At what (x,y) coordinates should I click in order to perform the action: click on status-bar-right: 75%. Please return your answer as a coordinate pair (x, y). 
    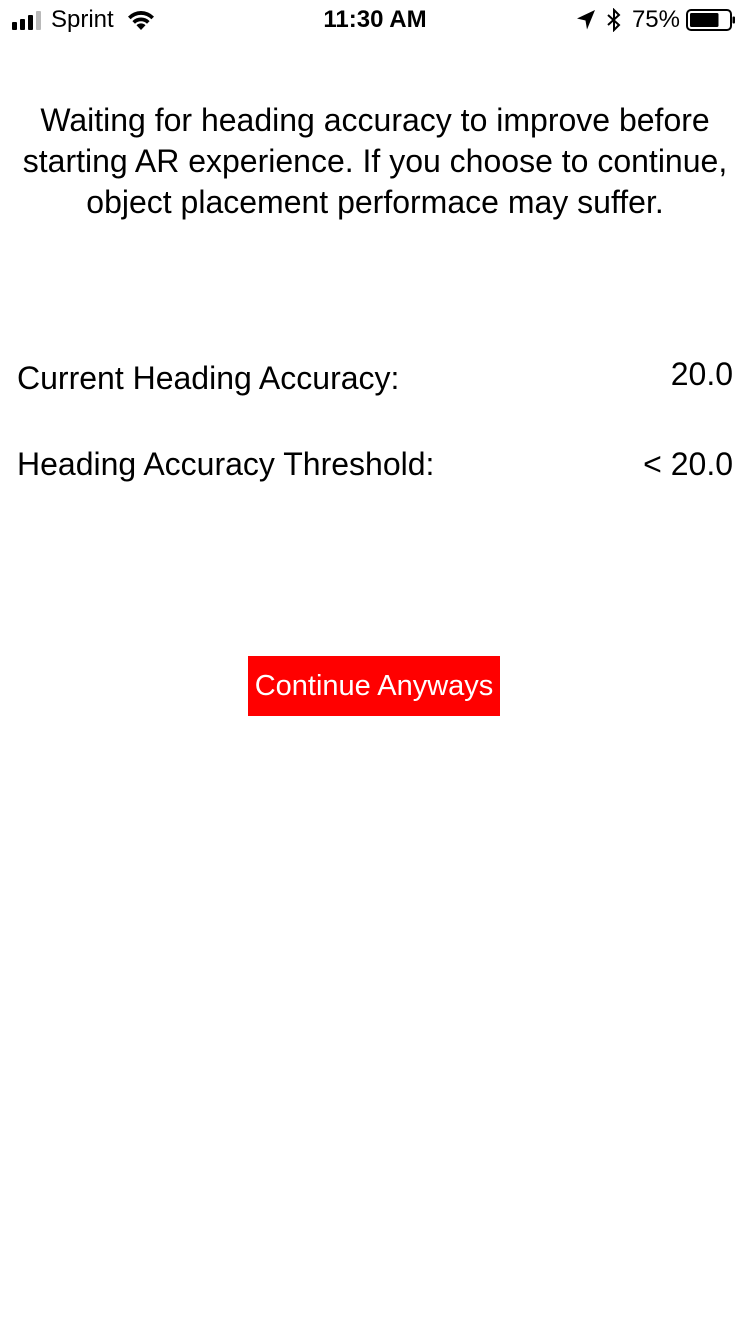
    Looking at the image, I should click on (656, 20).